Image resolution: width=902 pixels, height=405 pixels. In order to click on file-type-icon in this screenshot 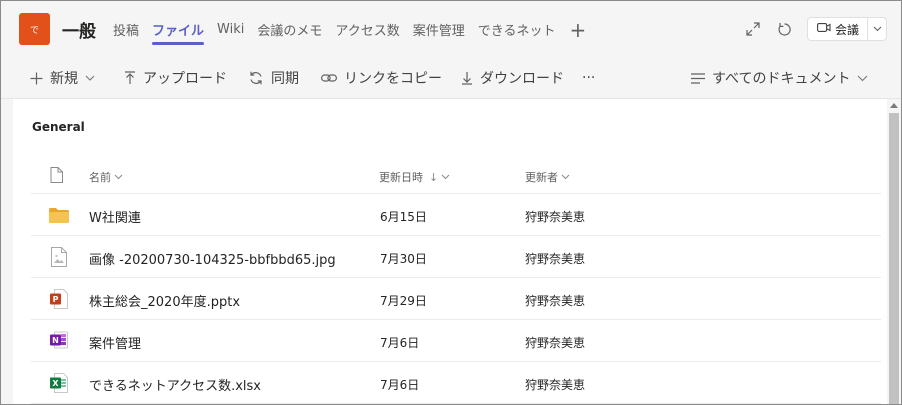, I will do `click(56, 175)`.